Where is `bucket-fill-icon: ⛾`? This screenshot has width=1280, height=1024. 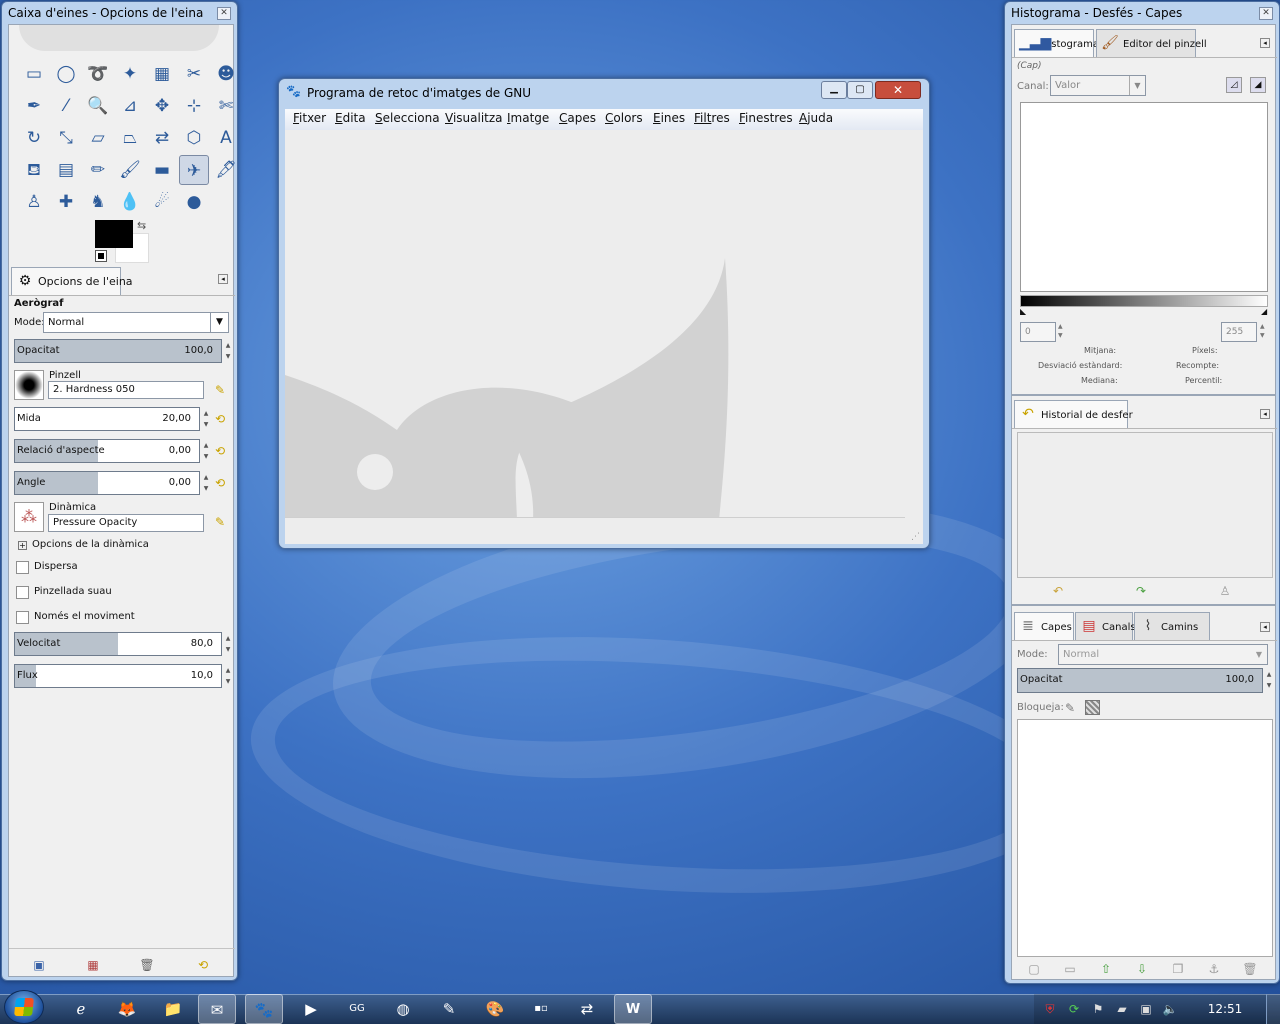
bucket-fill-icon: ⛾ is located at coordinates (34, 170).